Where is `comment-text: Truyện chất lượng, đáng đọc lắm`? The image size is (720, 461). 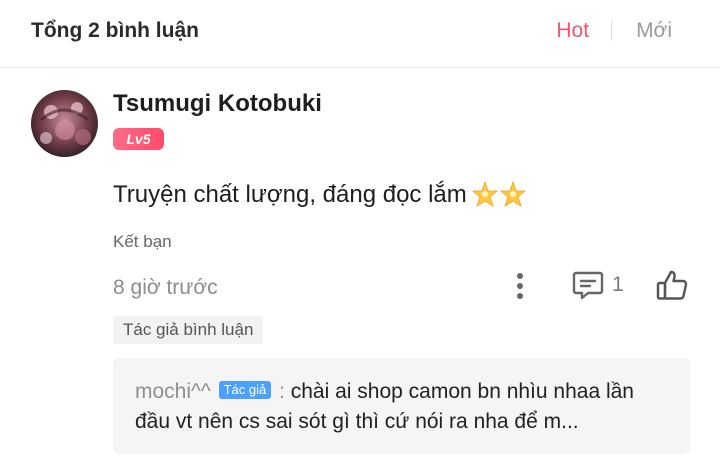 comment-text: Truyện chất lượng, đáng đọc lắm is located at coordinates (290, 194).